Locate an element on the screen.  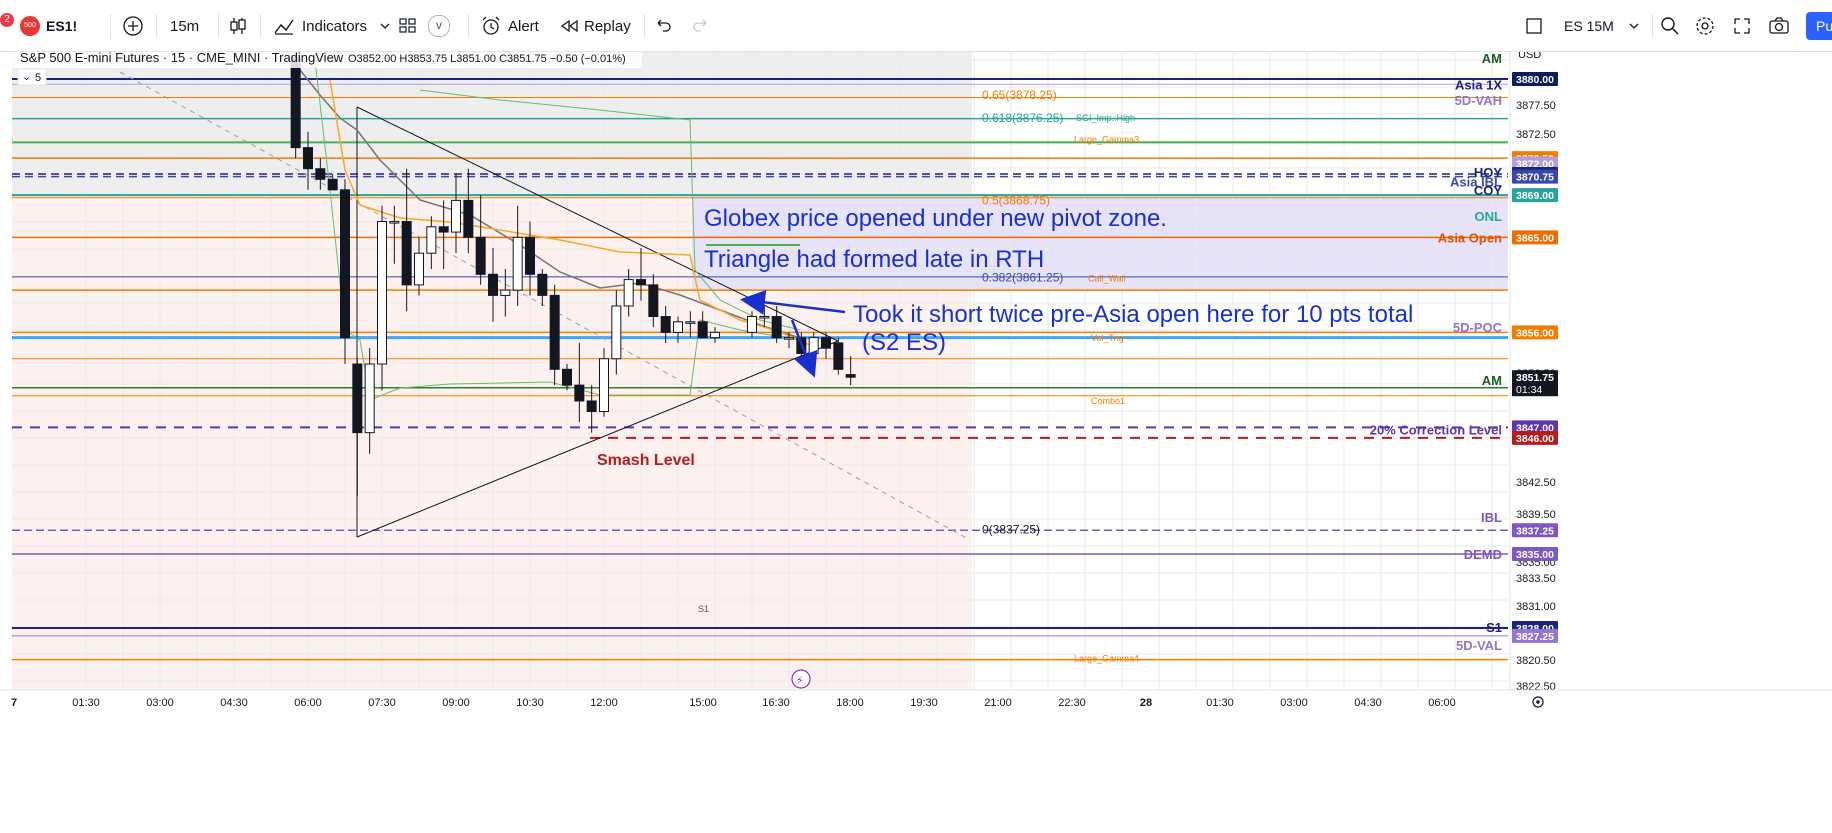
symbol-avatar: 500 is located at coordinates (30, 26).